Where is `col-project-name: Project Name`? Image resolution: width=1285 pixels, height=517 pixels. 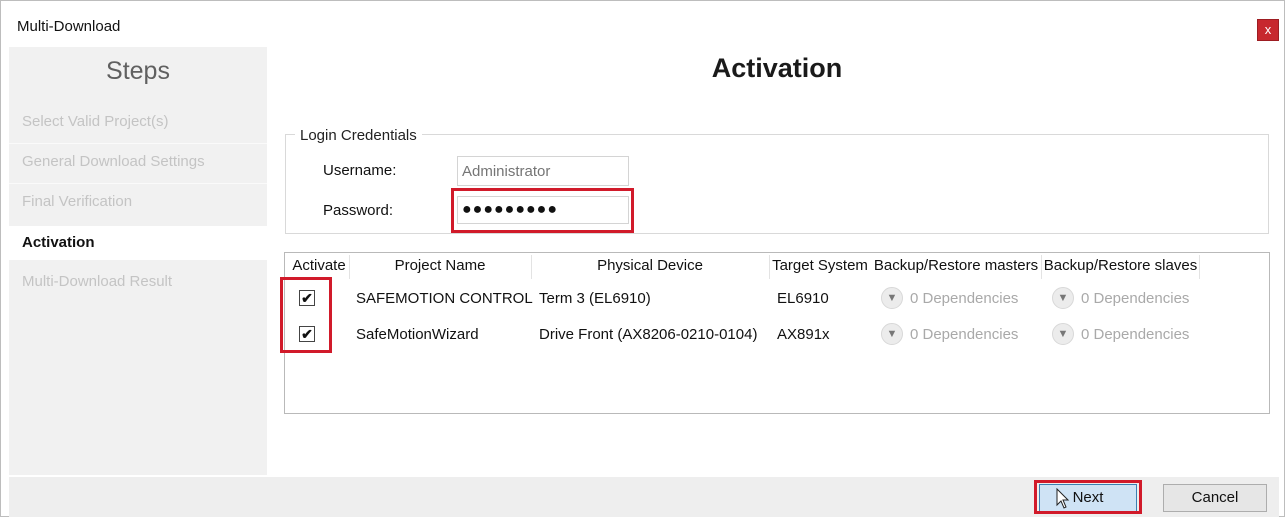
col-project-name: Project Name is located at coordinates (440, 265).